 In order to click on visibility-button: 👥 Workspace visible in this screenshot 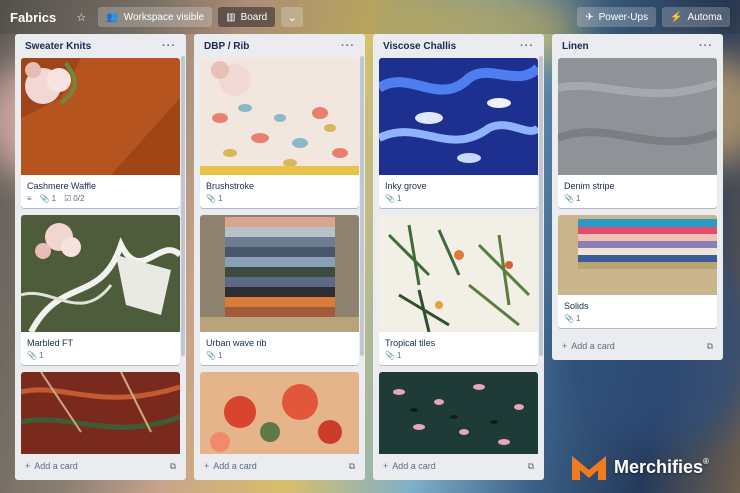, I will do `click(155, 17)`.